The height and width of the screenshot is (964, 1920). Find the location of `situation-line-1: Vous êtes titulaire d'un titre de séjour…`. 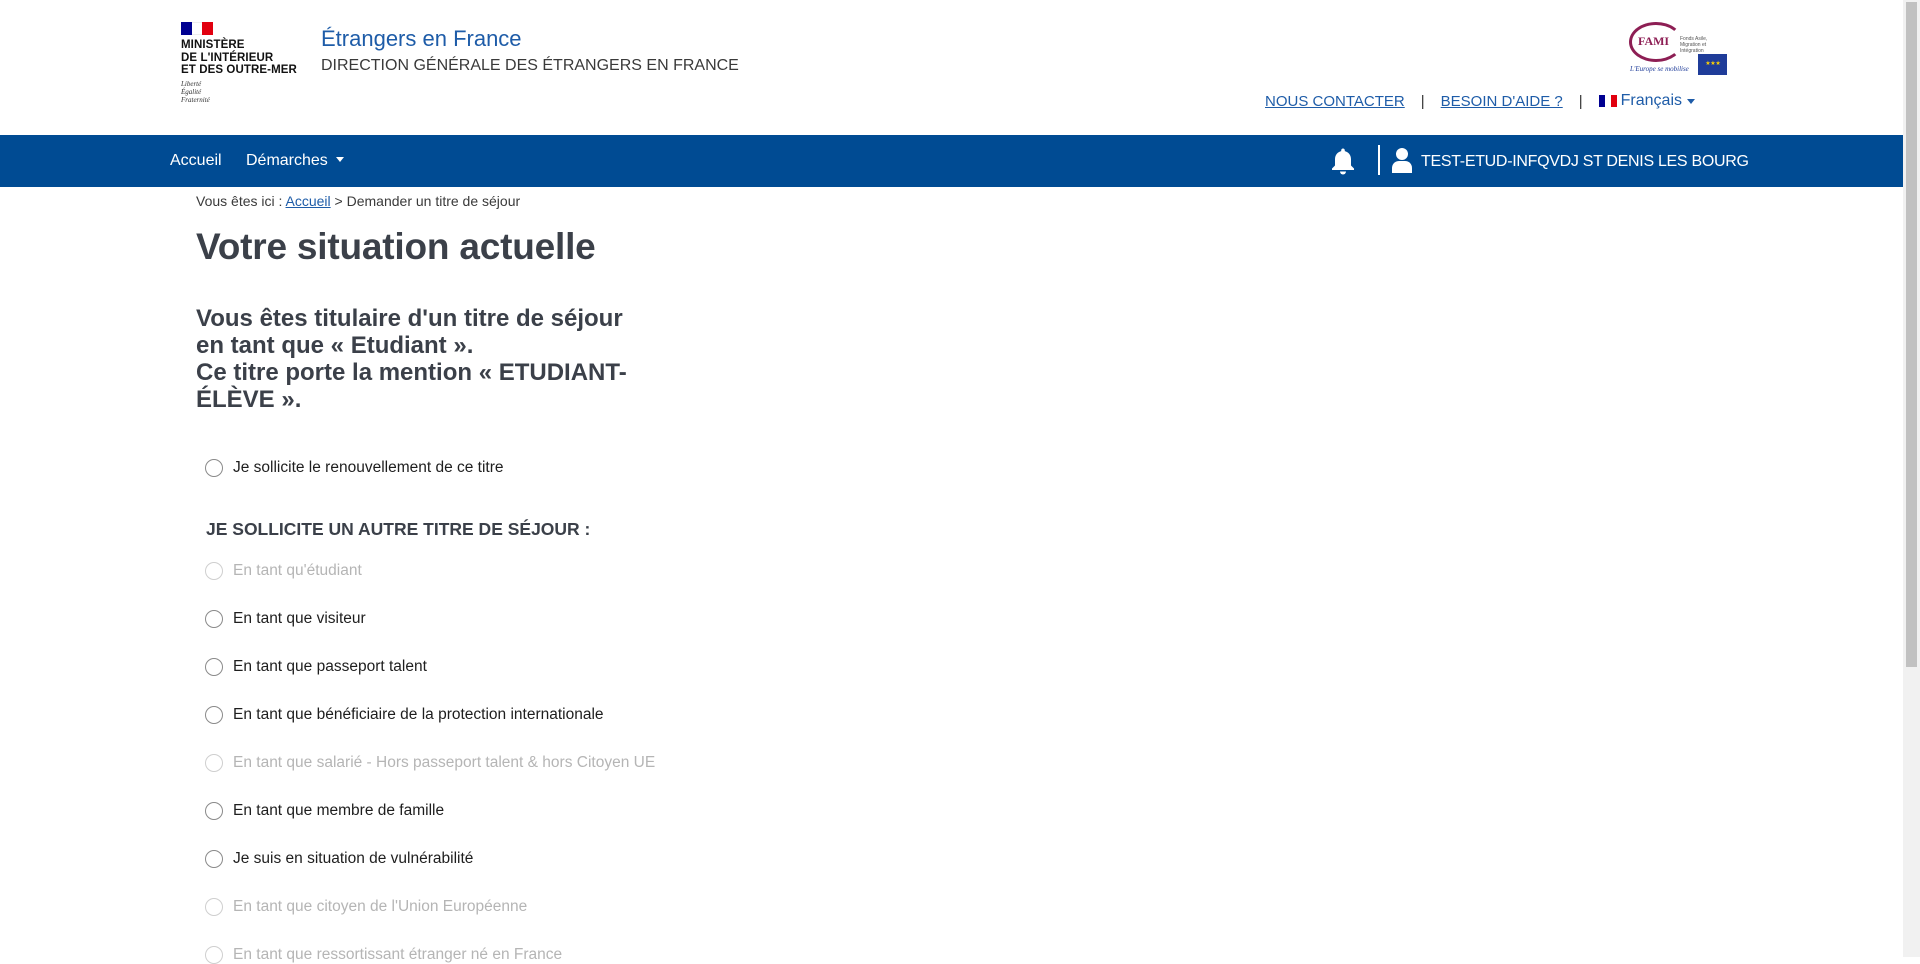

situation-line-1: Vous êtes titulaire d'un titre de séjour… is located at coordinates (409, 332).